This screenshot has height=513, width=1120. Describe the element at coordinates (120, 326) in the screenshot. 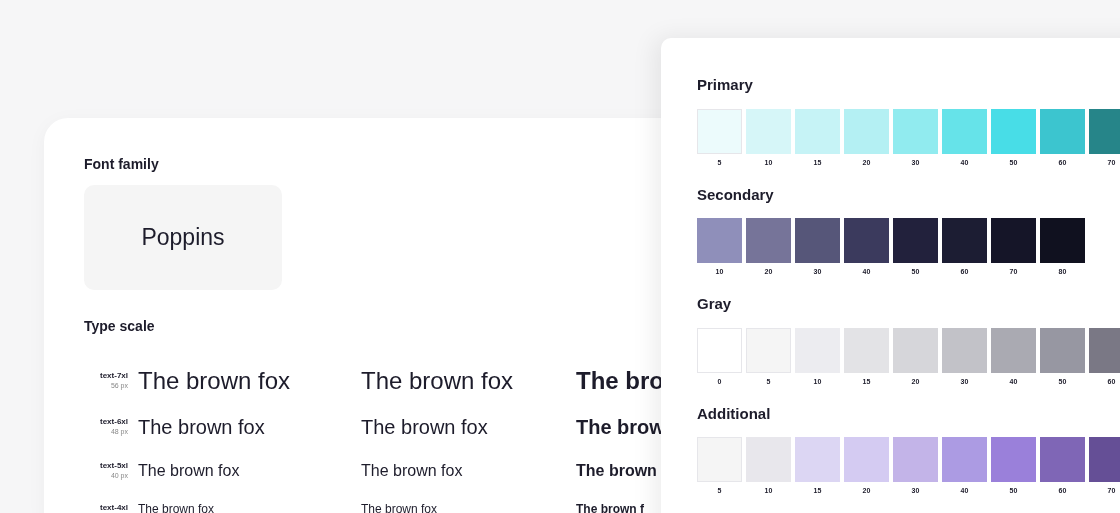

I see `section-heading: Type scale` at that location.